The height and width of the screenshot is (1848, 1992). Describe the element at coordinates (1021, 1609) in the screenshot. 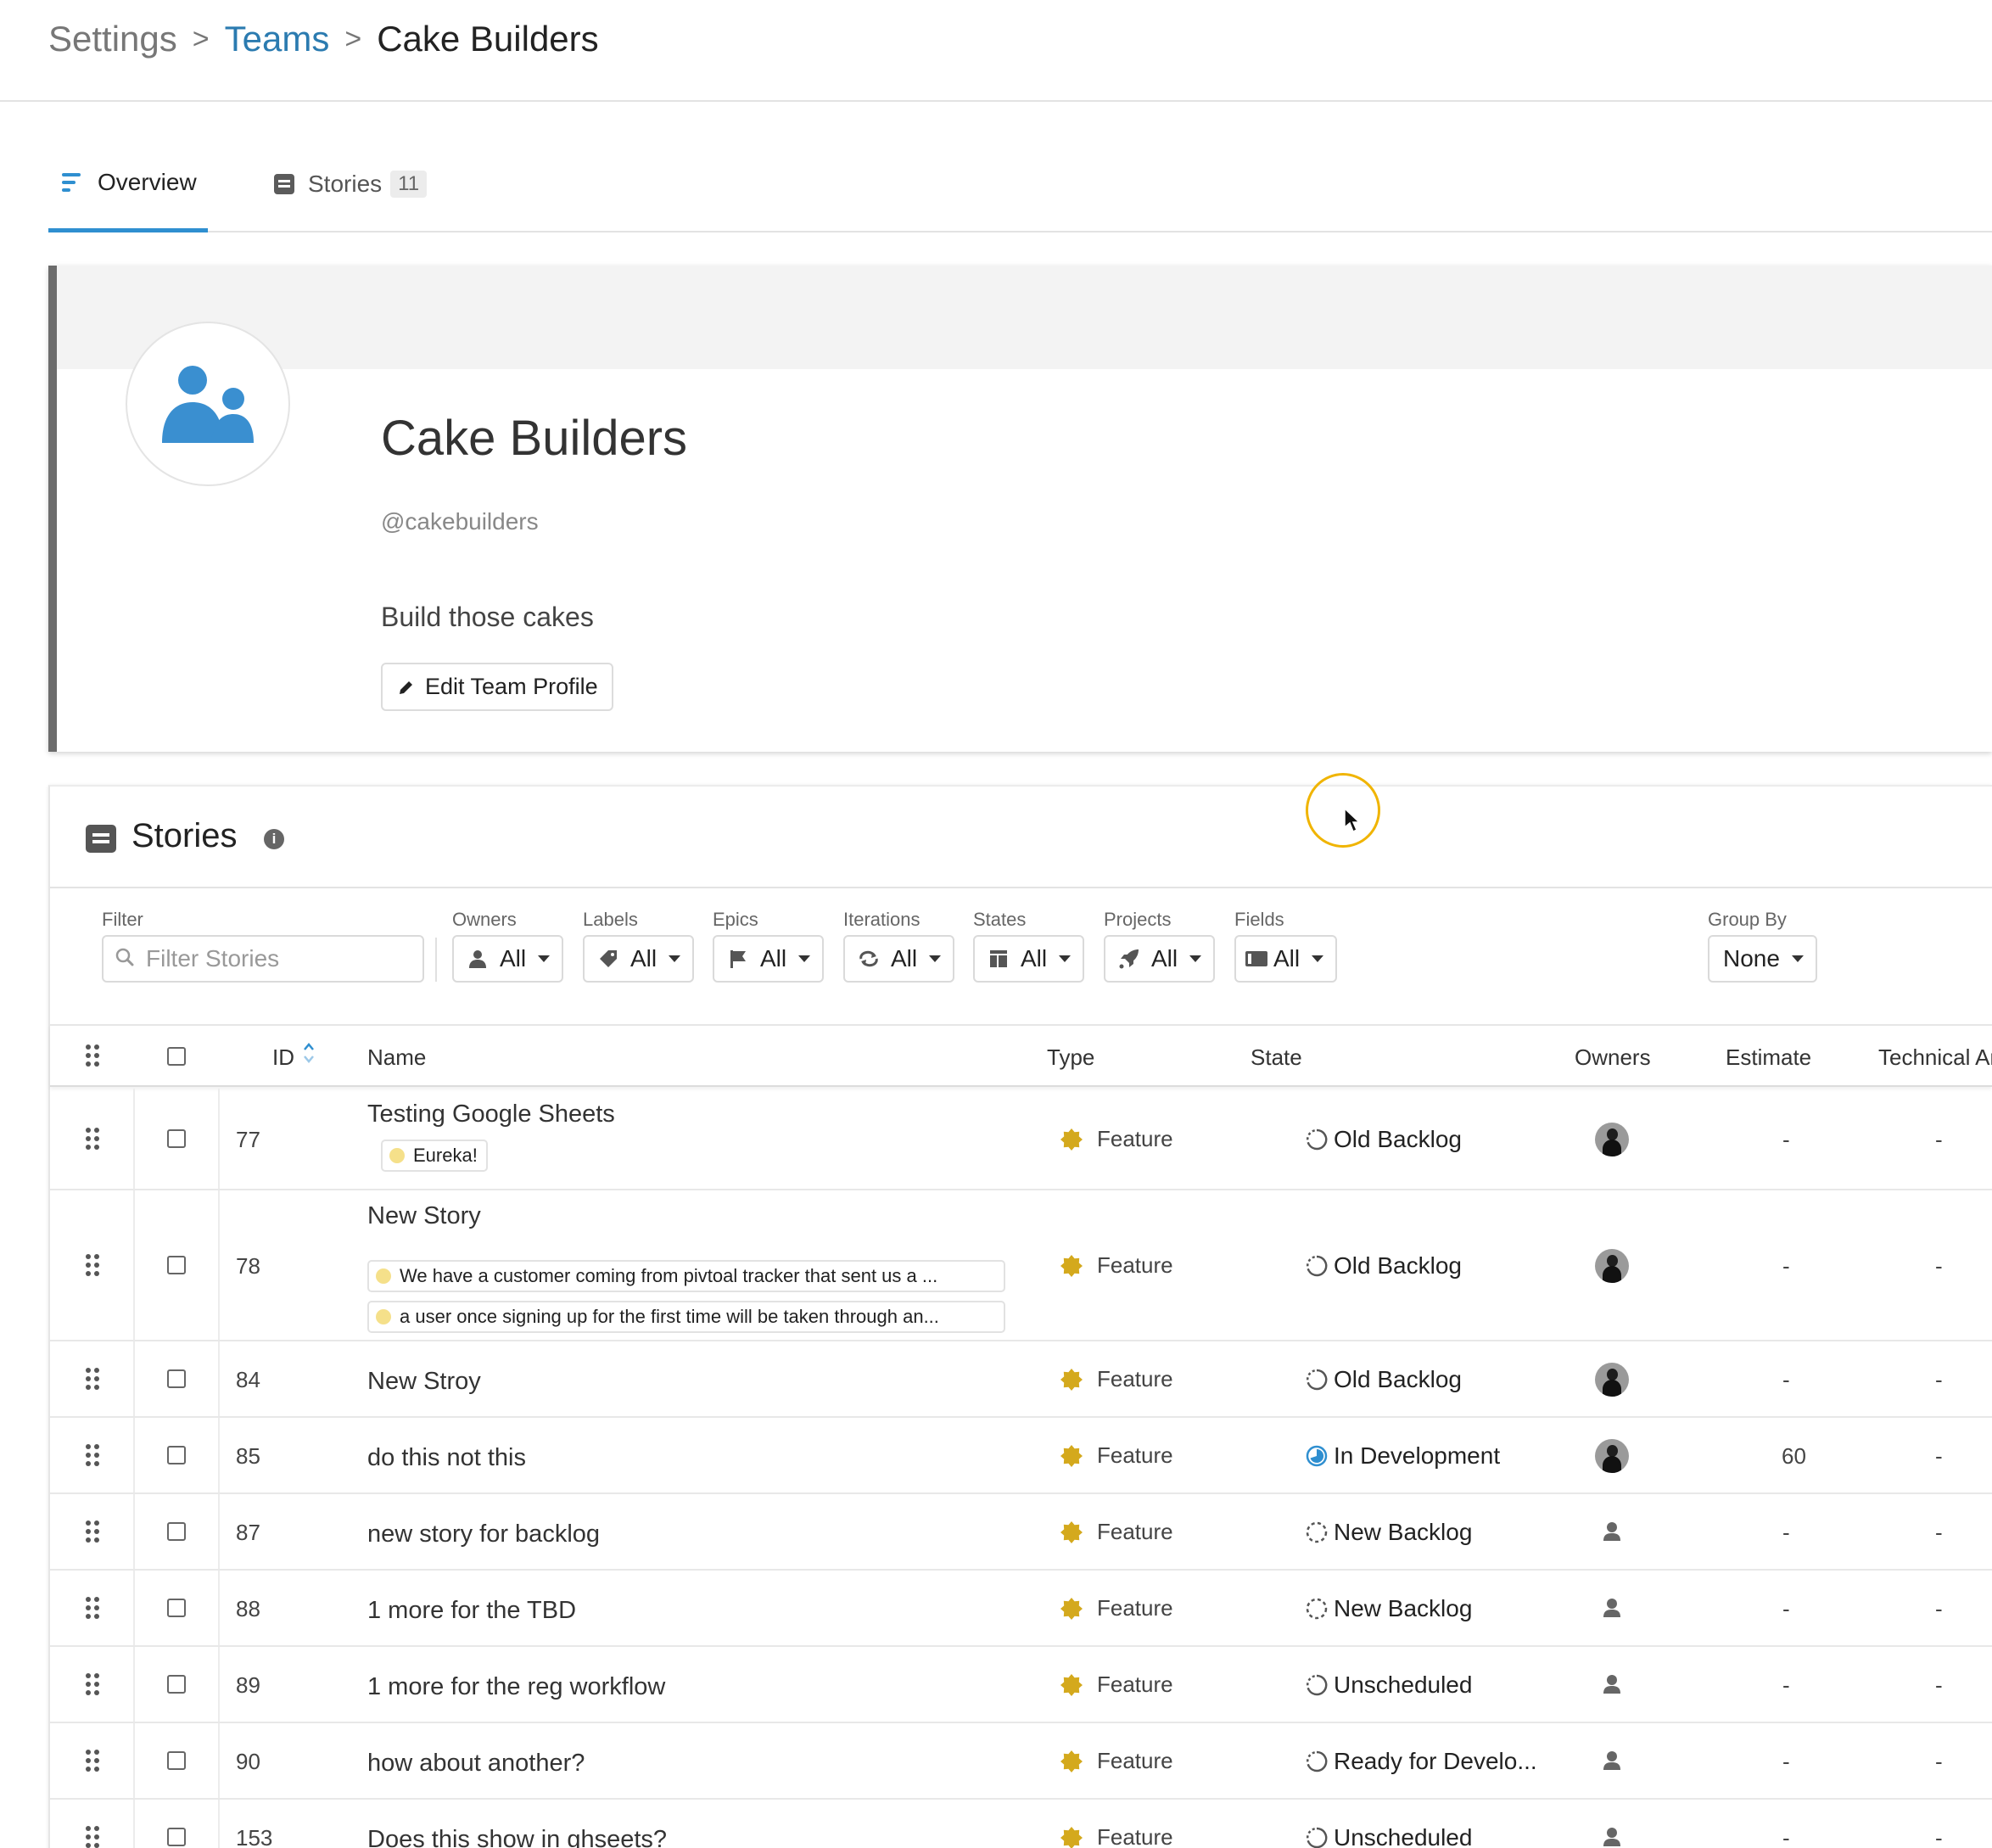

I see `table-row: 88 1 more for the TBD Feature New Backlog - -` at that location.